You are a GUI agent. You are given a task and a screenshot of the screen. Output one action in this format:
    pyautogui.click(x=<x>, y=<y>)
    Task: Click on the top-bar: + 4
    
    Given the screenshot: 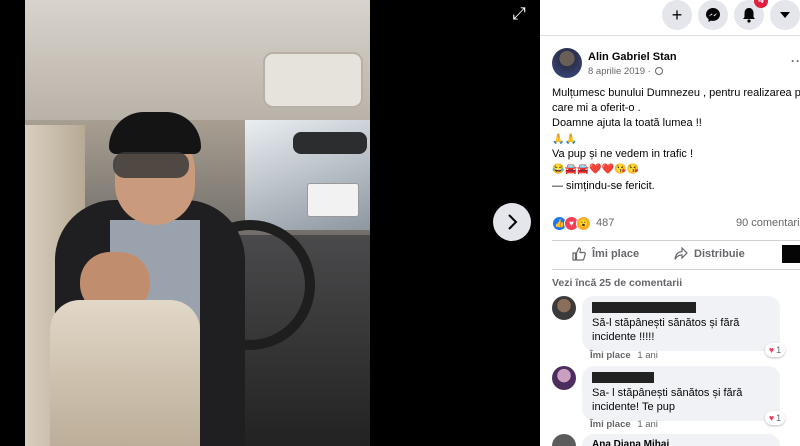 What is the action you would take?
    pyautogui.click(x=670, y=18)
    